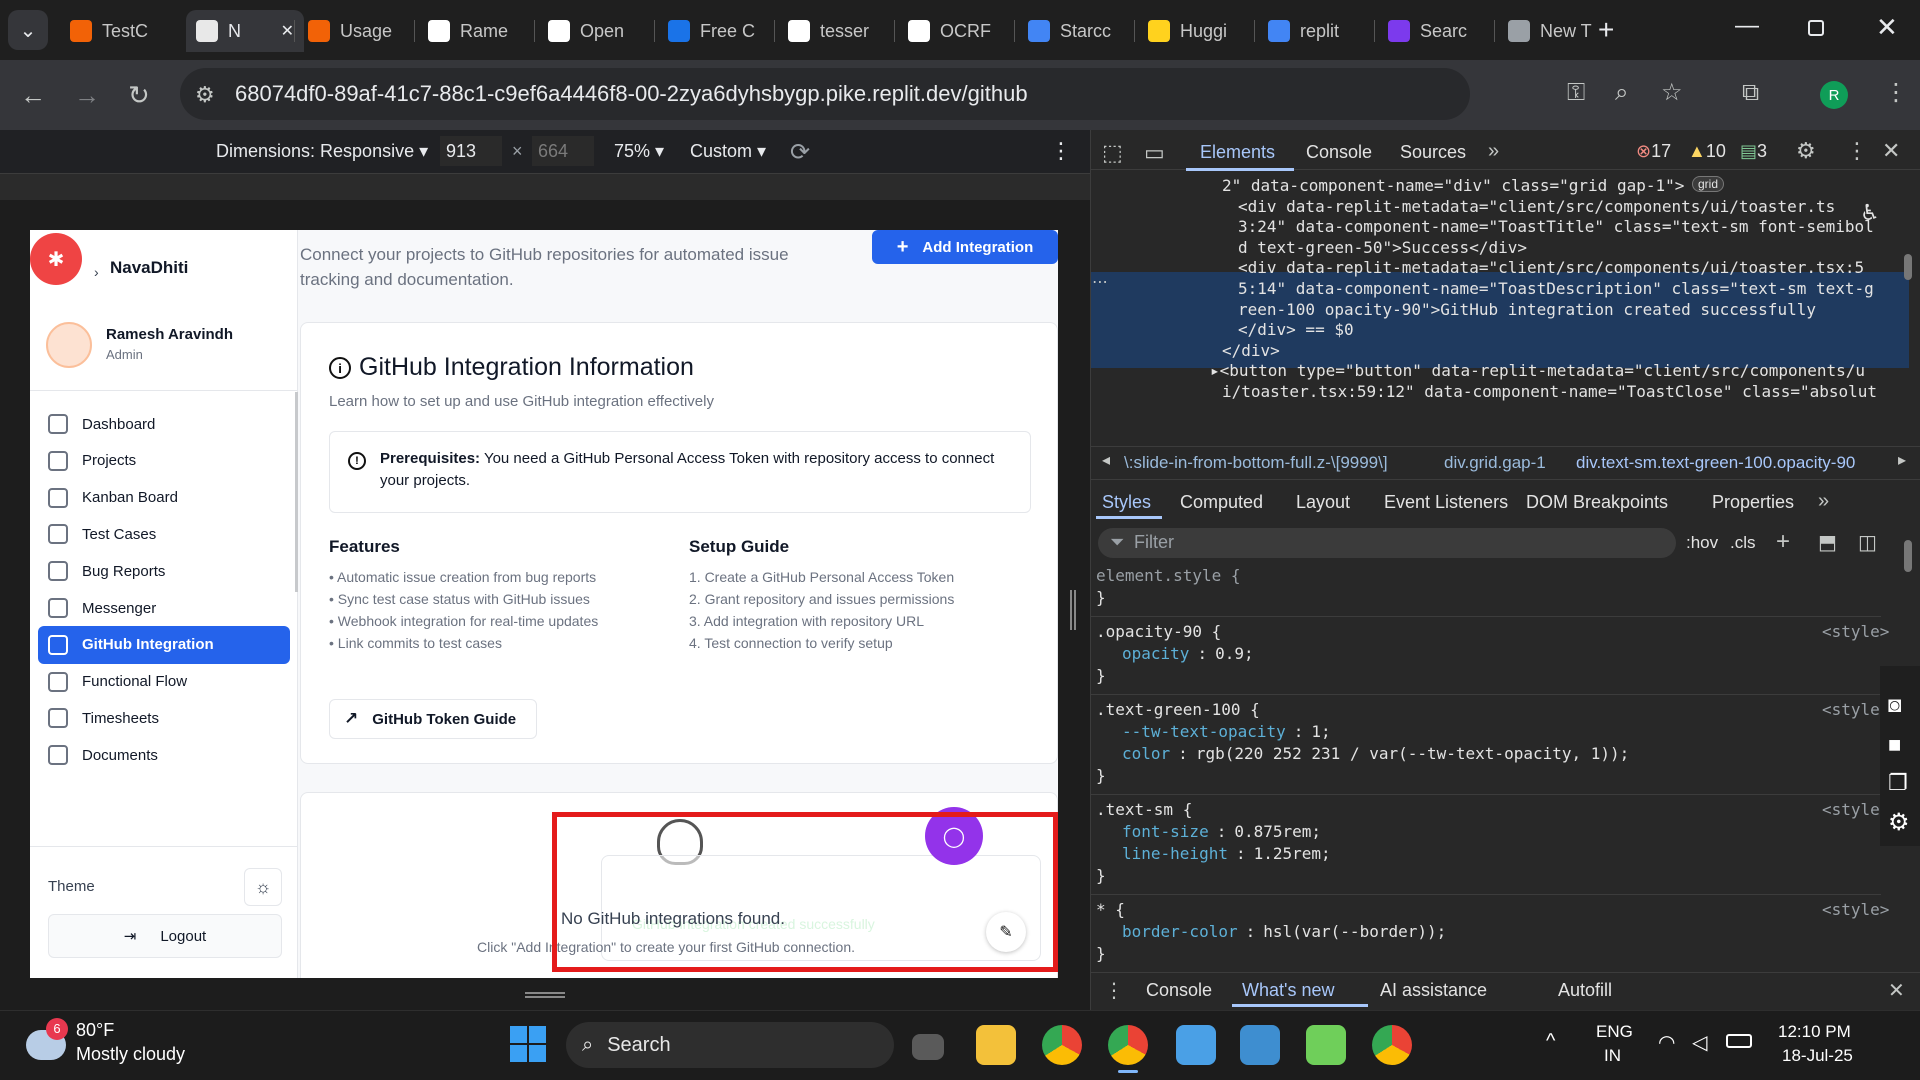 The width and height of the screenshot is (1920, 1080). Describe the element at coordinates (1585, 990) in the screenshot. I see `drawer-tab-autofill: Autofill` at that location.